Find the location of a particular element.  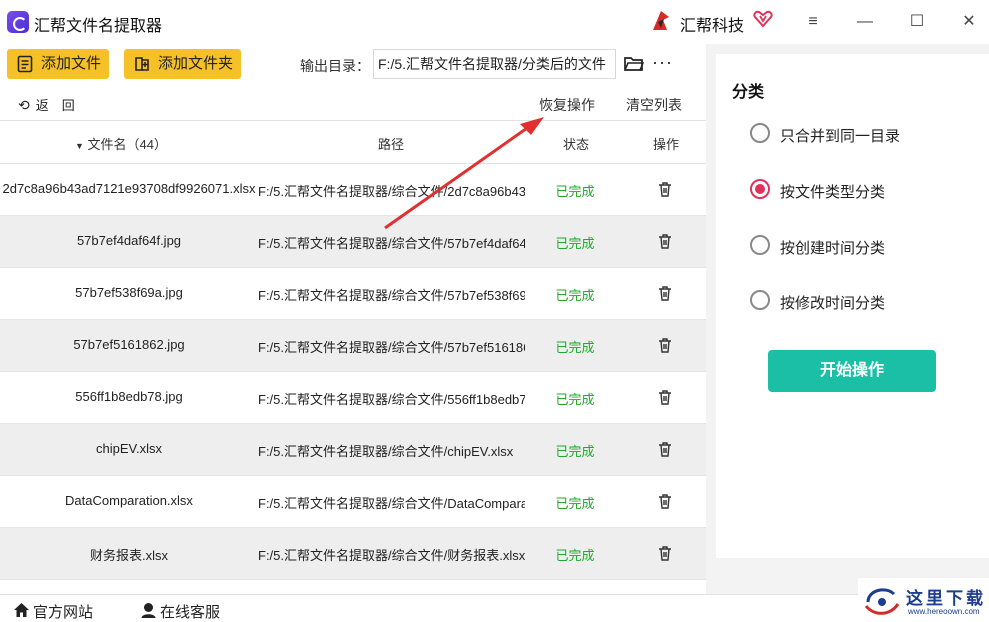

add-file-icon is located at coordinates (25, 64).